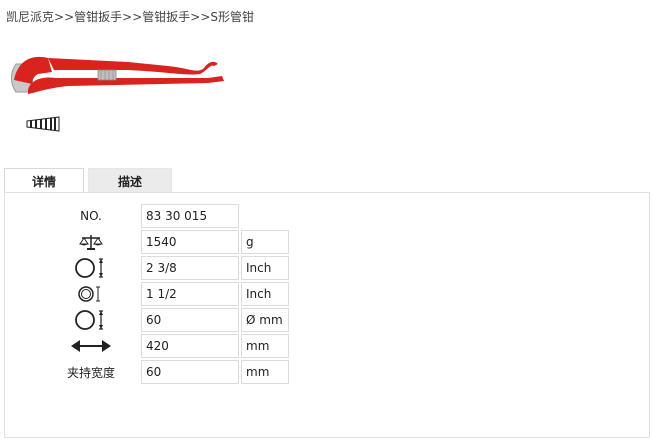 This screenshot has height=440, width=652. What do you see at coordinates (265, 346) in the screenshot?
I see `spec-unit-length: mm` at bounding box center [265, 346].